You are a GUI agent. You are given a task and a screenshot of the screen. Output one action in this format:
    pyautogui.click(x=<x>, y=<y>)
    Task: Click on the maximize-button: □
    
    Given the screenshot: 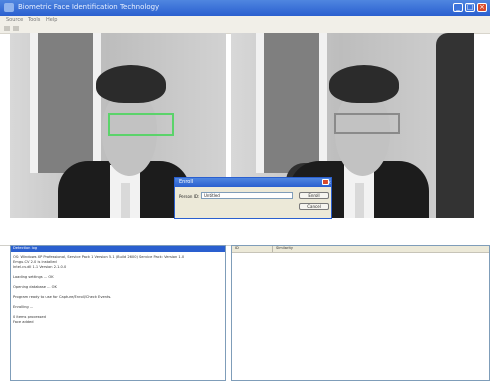 What is the action you would take?
    pyautogui.click(x=470, y=7)
    